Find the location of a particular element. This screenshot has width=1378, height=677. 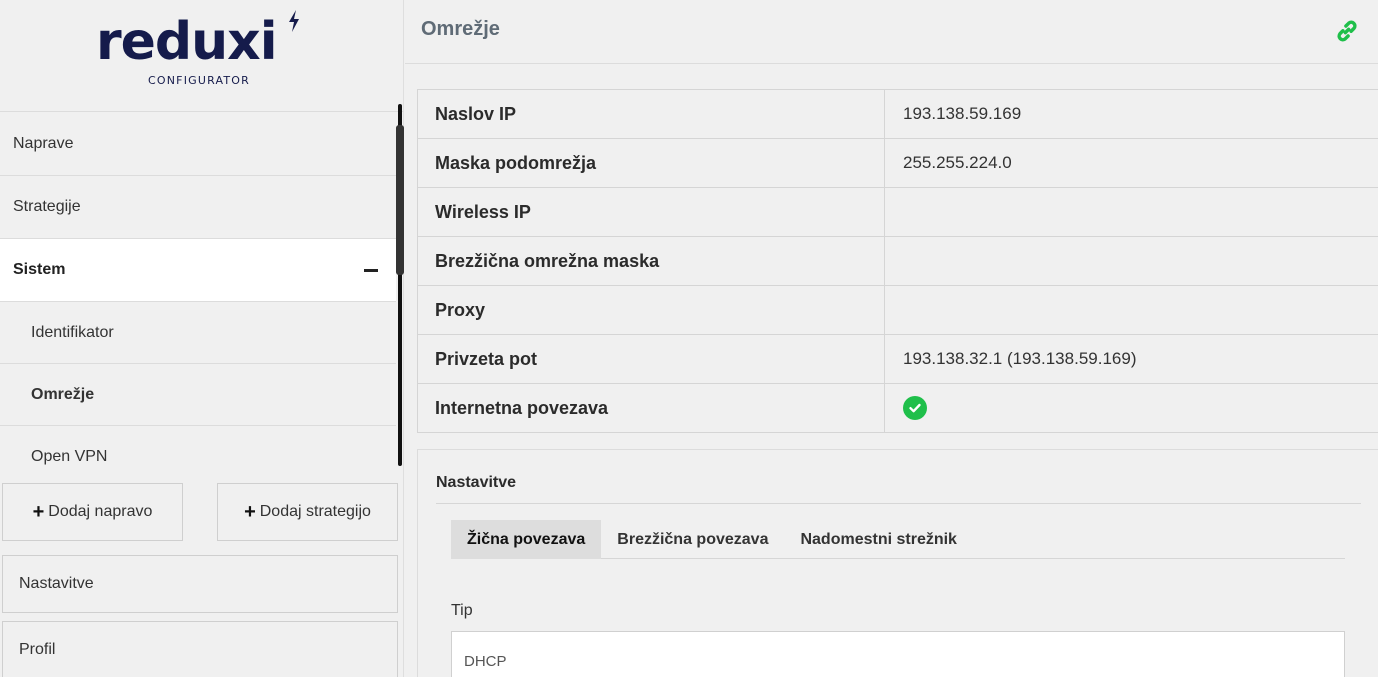

tab-wired: Žična povezava is located at coordinates (526, 539).